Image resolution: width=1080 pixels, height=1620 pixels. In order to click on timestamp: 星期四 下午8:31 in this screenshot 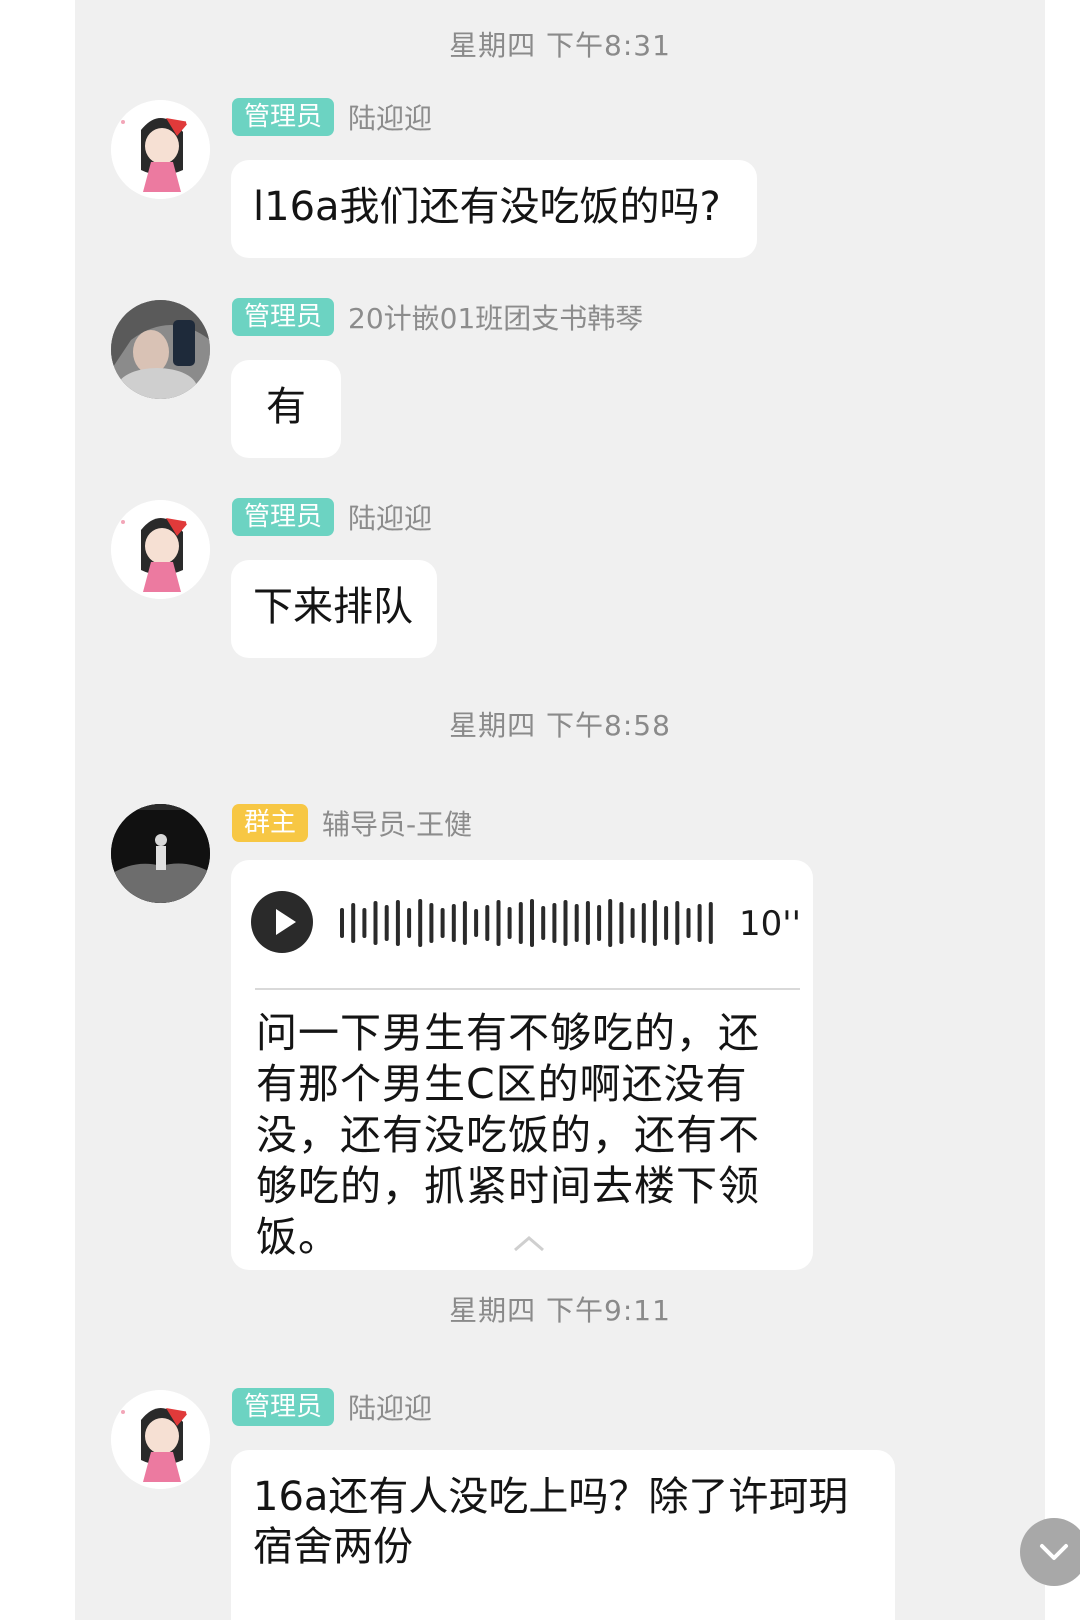, I will do `click(560, 45)`.